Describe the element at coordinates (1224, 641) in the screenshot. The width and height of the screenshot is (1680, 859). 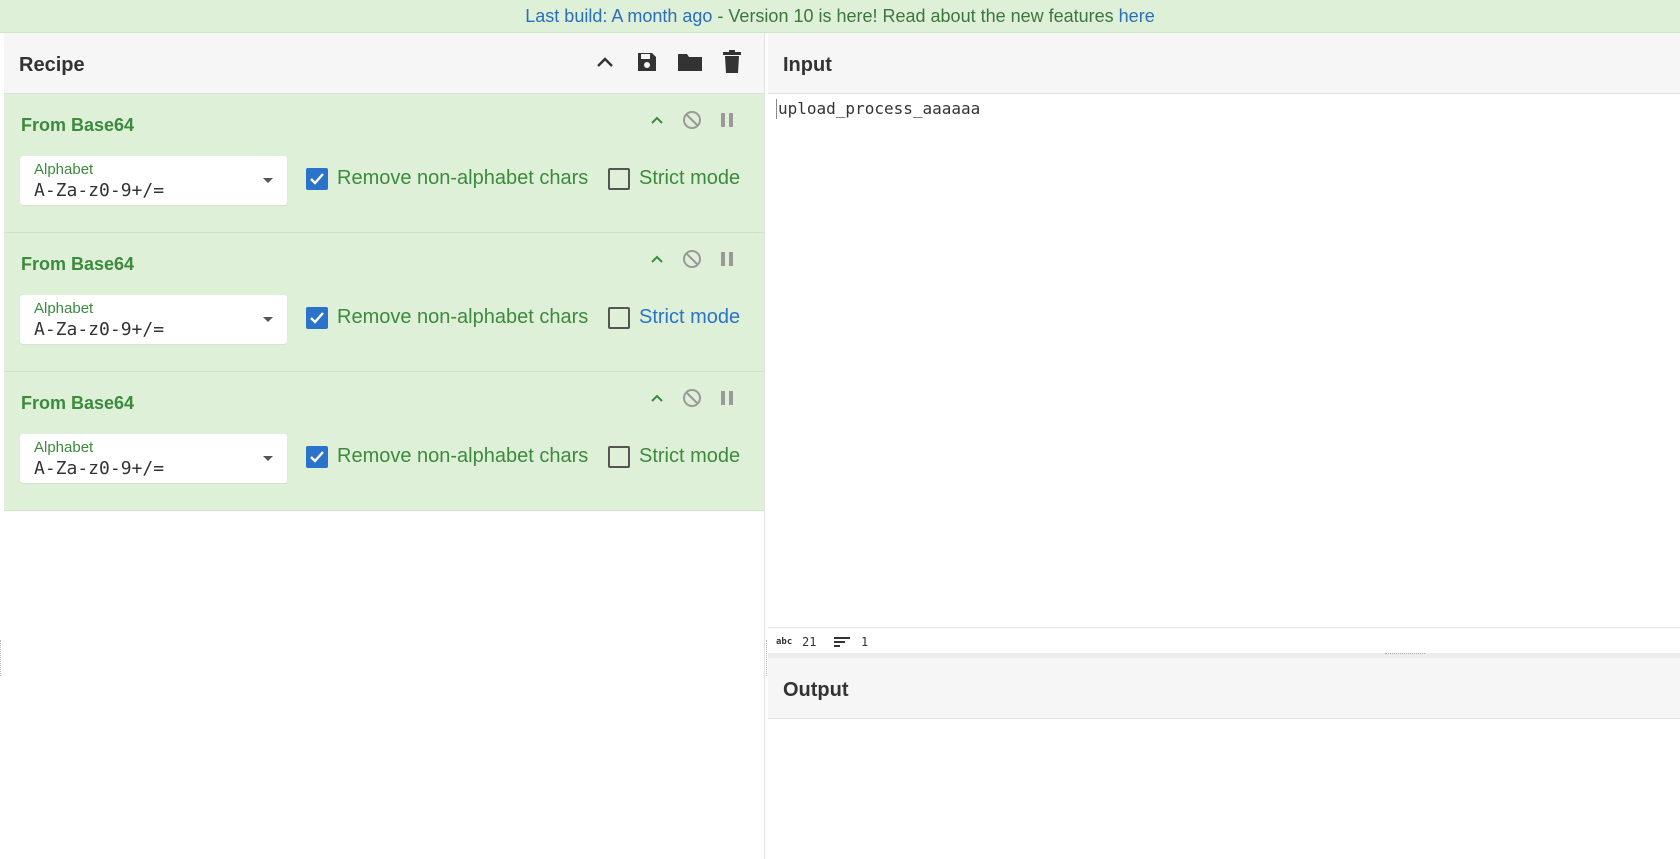
I see `input-status-bar: abc 21 1` at that location.